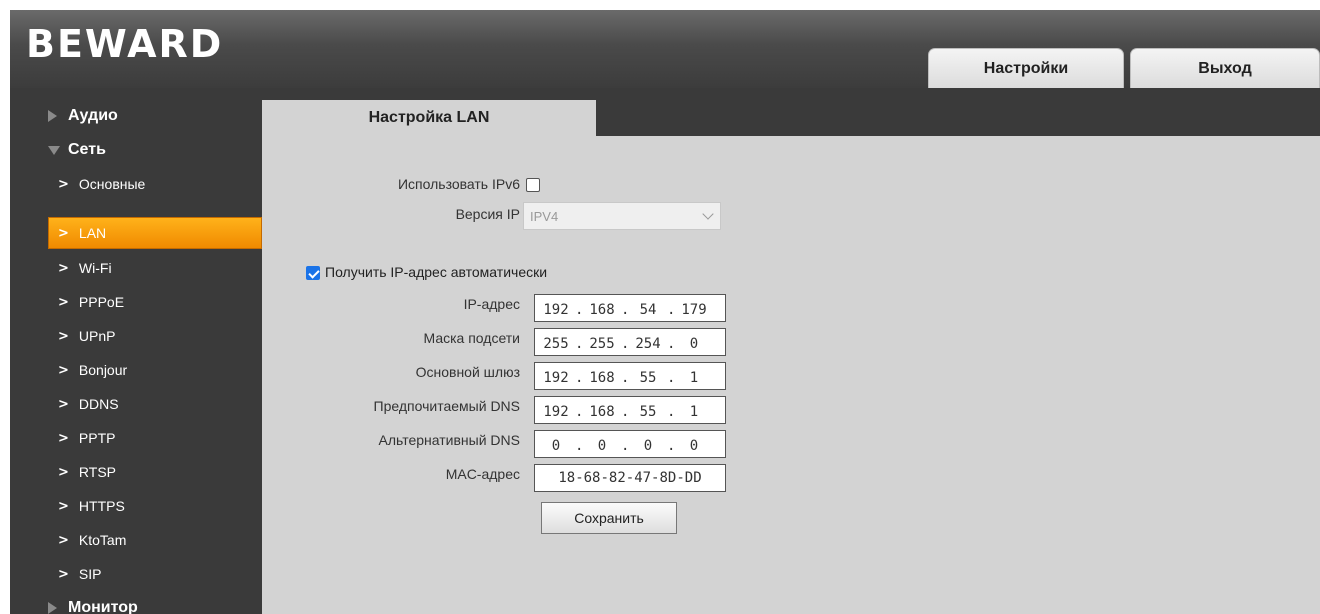 This screenshot has height=614, width=1320. Describe the element at coordinates (648, 344) in the screenshot. I see `octet: 254` at that location.